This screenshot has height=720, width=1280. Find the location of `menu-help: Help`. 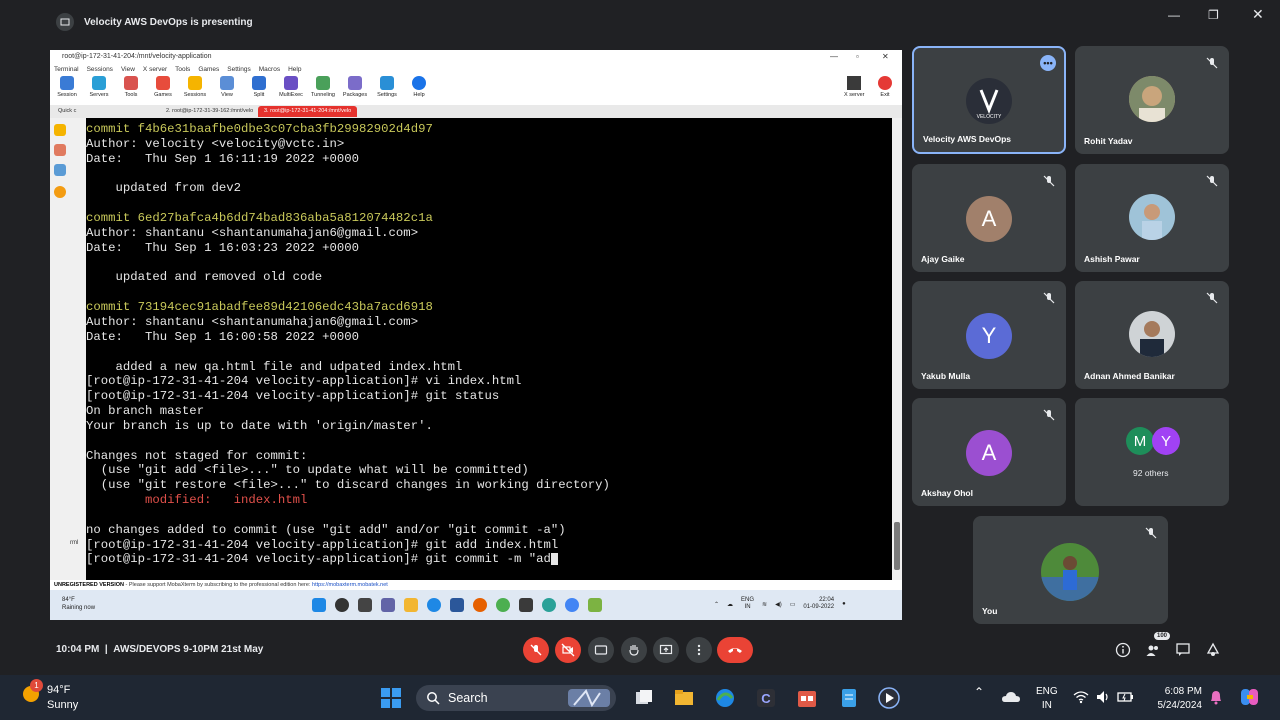

menu-help: Help is located at coordinates (294, 71).